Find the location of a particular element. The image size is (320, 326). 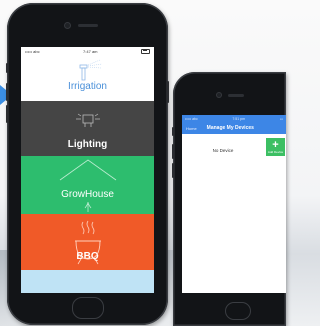

tile-bbq: BBQ is located at coordinates (87, 242).